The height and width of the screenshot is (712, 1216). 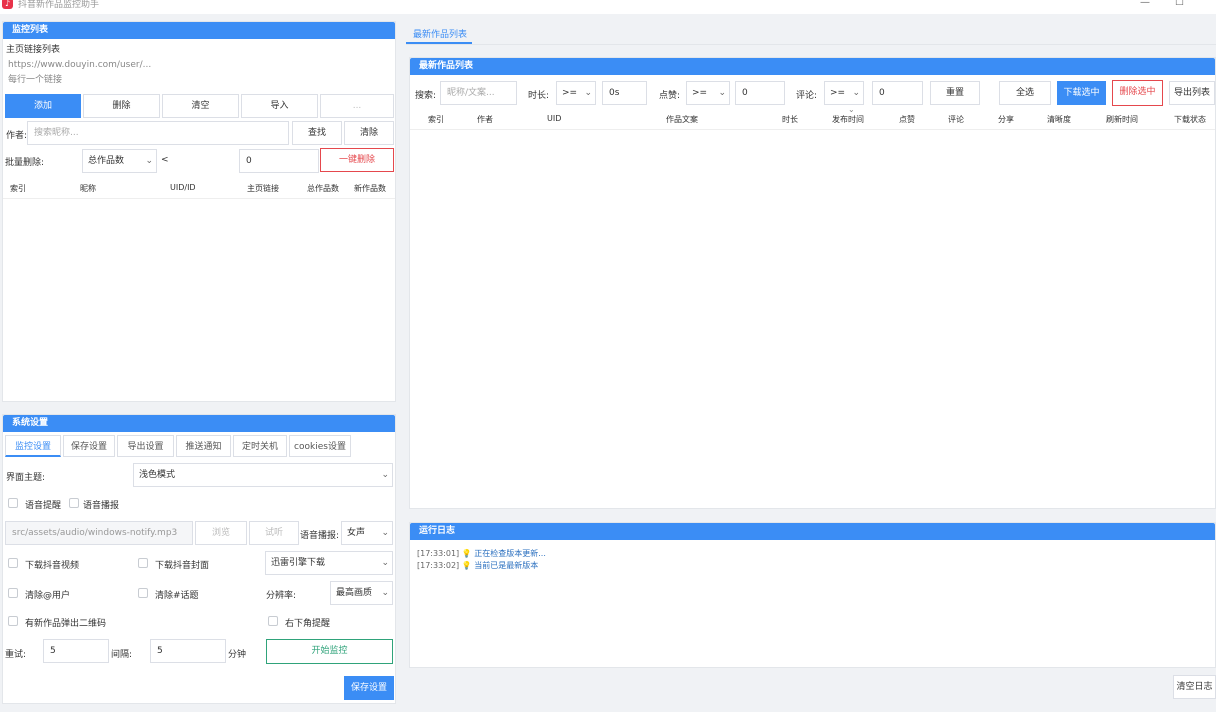 I want to click on one-click-delete-button: 一键删除, so click(x=357, y=160).